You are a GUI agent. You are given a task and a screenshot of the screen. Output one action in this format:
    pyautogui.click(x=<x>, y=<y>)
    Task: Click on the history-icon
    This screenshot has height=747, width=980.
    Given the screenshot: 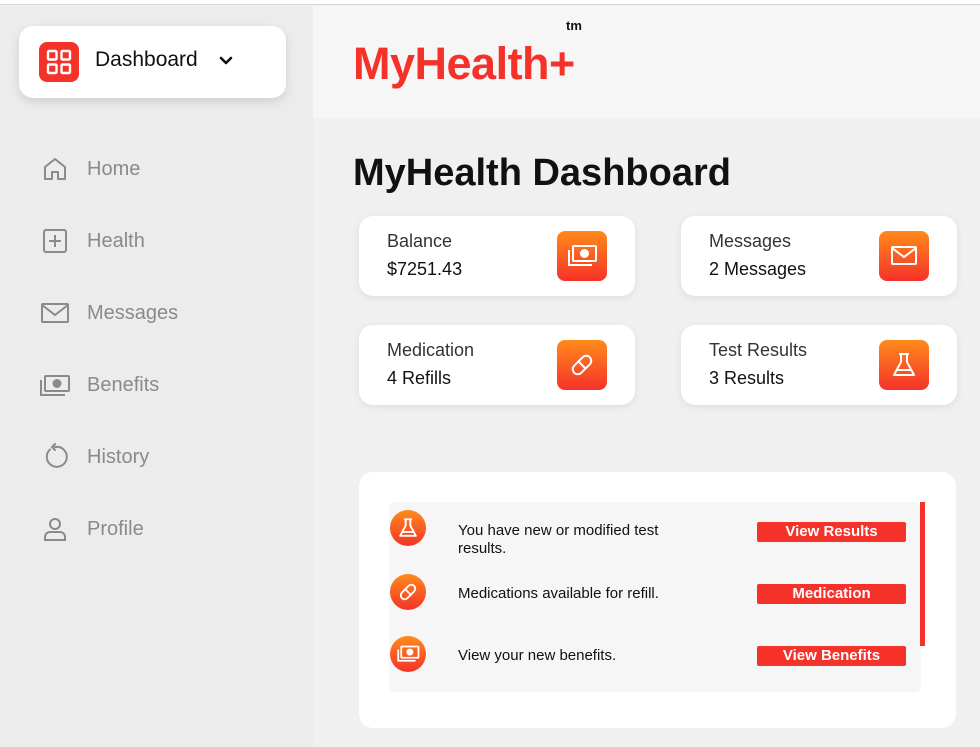 What is the action you would take?
    pyautogui.click(x=55, y=457)
    